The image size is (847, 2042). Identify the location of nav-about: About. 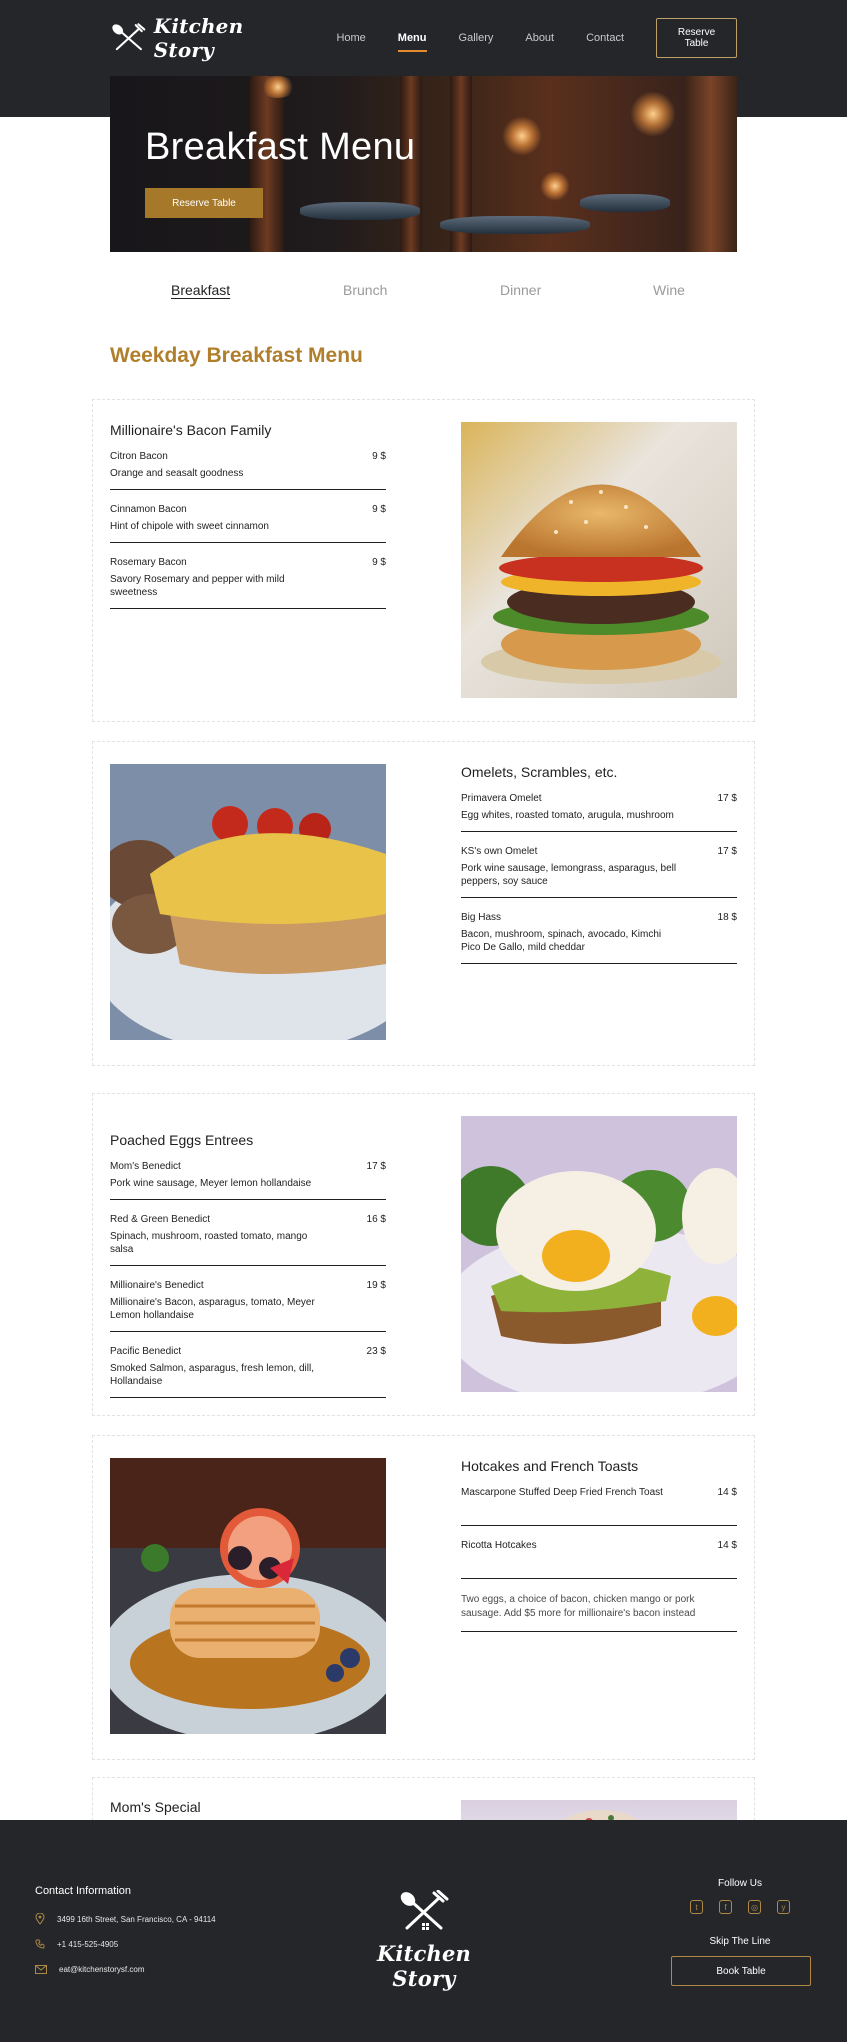
(539, 38).